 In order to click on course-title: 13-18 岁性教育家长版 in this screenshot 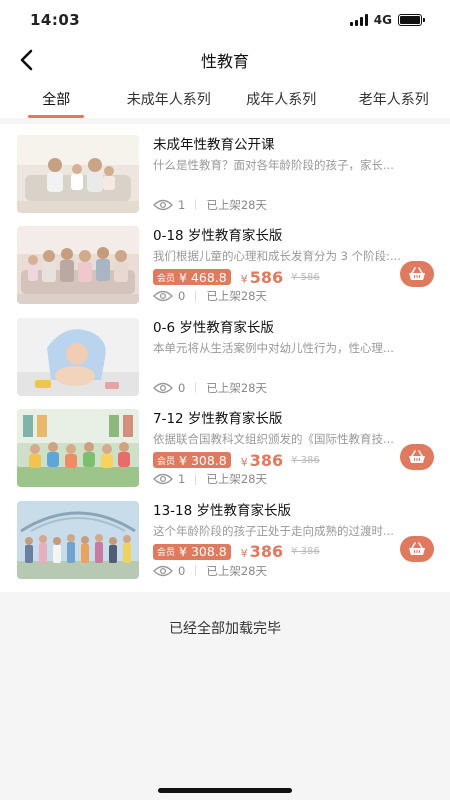, I will do `click(222, 510)`.